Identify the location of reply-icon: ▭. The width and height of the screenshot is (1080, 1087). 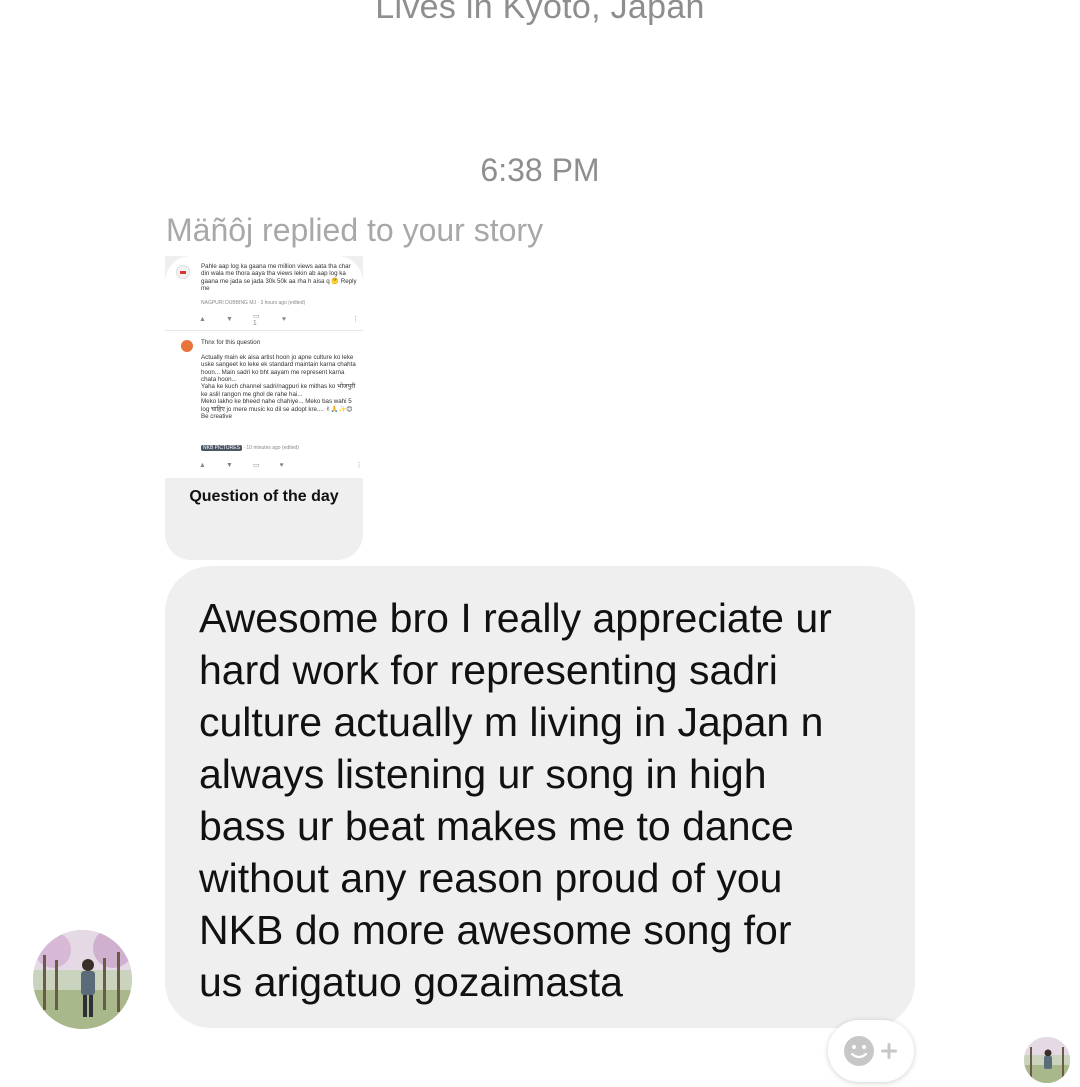
(256, 465).